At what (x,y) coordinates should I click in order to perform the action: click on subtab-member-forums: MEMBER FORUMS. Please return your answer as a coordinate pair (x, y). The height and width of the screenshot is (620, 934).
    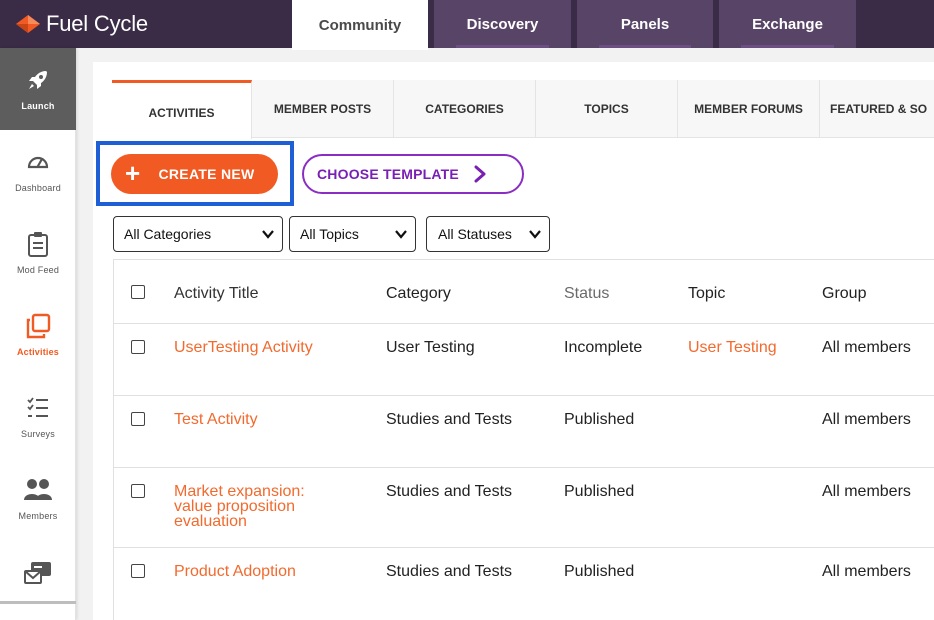
    Looking at the image, I should click on (749, 109).